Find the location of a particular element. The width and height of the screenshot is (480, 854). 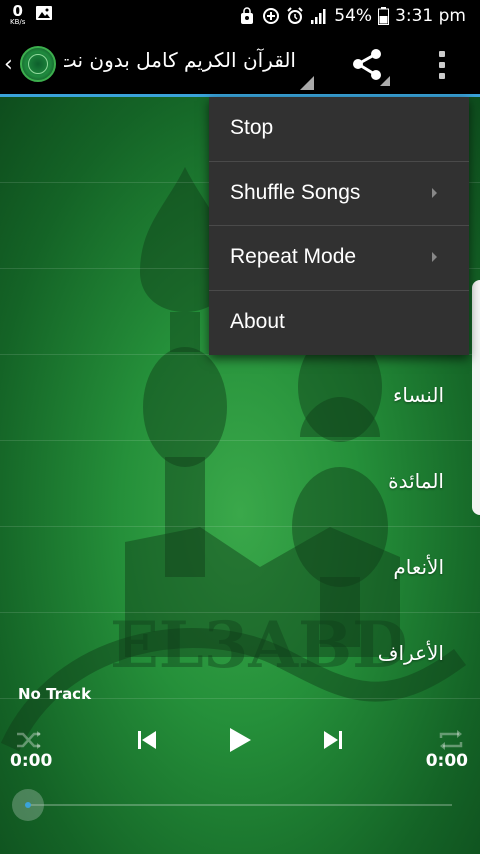

sura-label: المائدة is located at coordinates (416, 481).